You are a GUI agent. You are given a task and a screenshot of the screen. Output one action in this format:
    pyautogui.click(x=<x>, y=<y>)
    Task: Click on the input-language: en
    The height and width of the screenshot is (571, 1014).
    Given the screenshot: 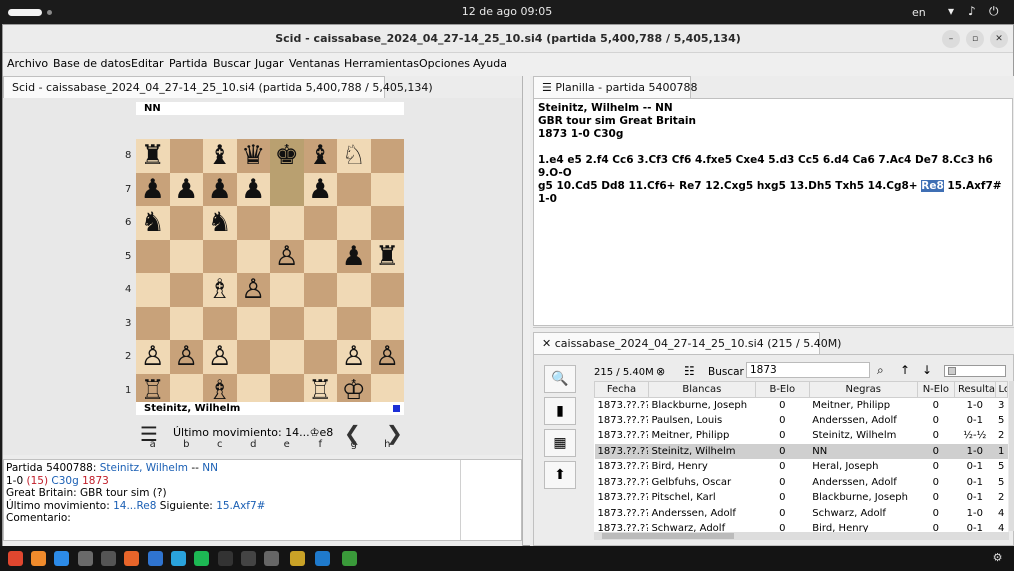 What is the action you would take?
    pyautogui.click(x=919, y=12)
    